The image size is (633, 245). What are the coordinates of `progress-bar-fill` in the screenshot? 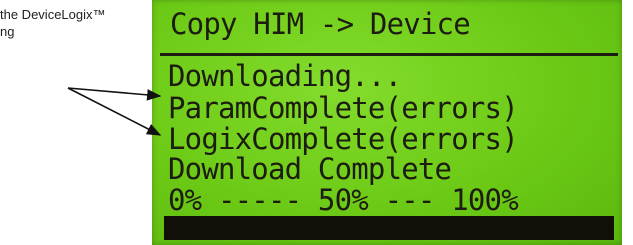 It's located at (389, 228).